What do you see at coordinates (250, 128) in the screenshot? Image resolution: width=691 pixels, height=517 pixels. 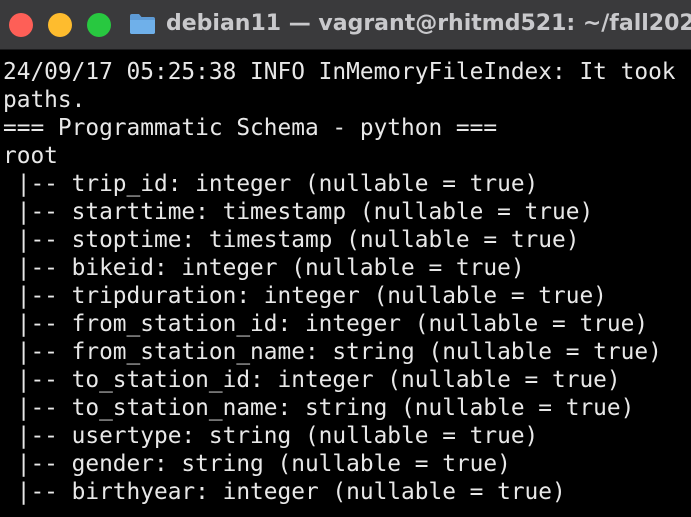 I see `terminal-line: === Programmatic Schema - python ===` at bounding box center [250, 128].